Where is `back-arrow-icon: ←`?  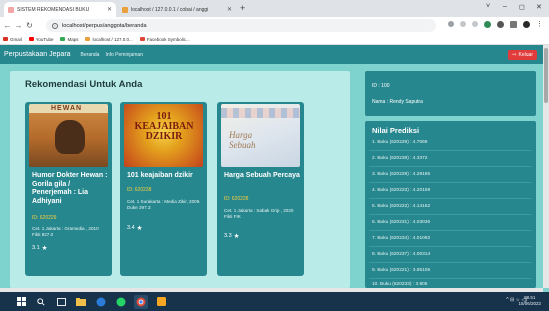
back-arrow-icon: ← is located at coordinates (7, 25).